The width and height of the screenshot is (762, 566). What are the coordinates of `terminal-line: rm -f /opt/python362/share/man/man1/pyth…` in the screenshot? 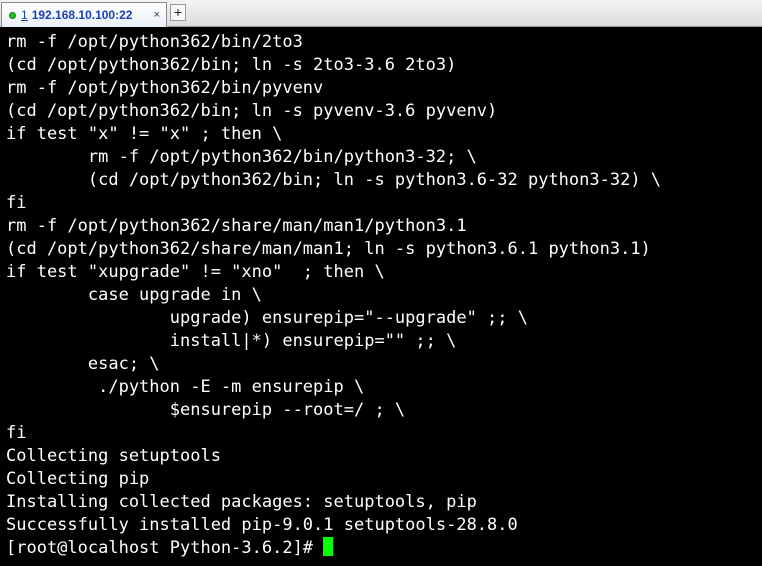 It's located at (236, 226).